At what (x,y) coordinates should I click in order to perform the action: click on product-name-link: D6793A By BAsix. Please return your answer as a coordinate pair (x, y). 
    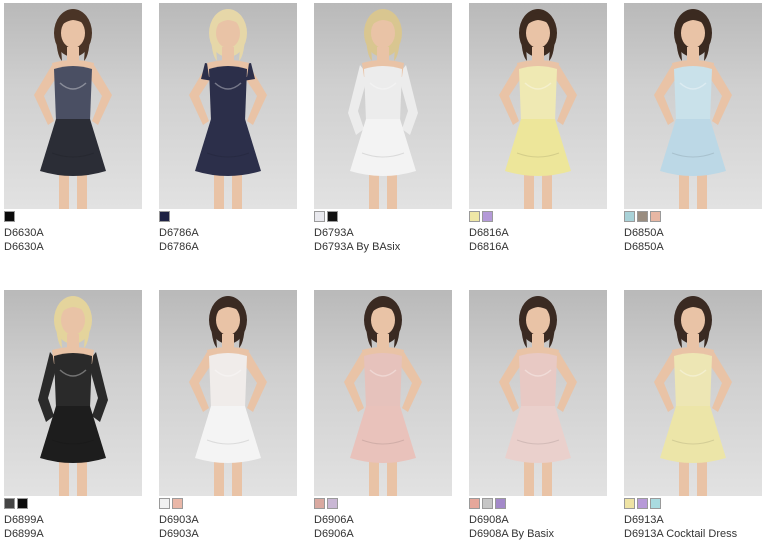
    Looking at the image, I should click on (384, 247).